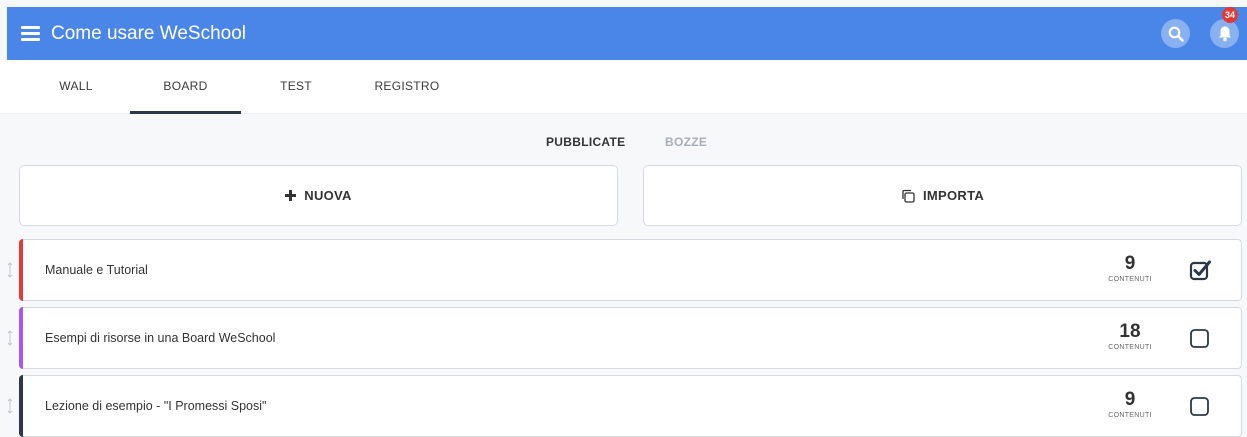 The height and width of the screenshot is (437, 1247). I want to click on new-board-label: NUOVA, so click(328, 195).